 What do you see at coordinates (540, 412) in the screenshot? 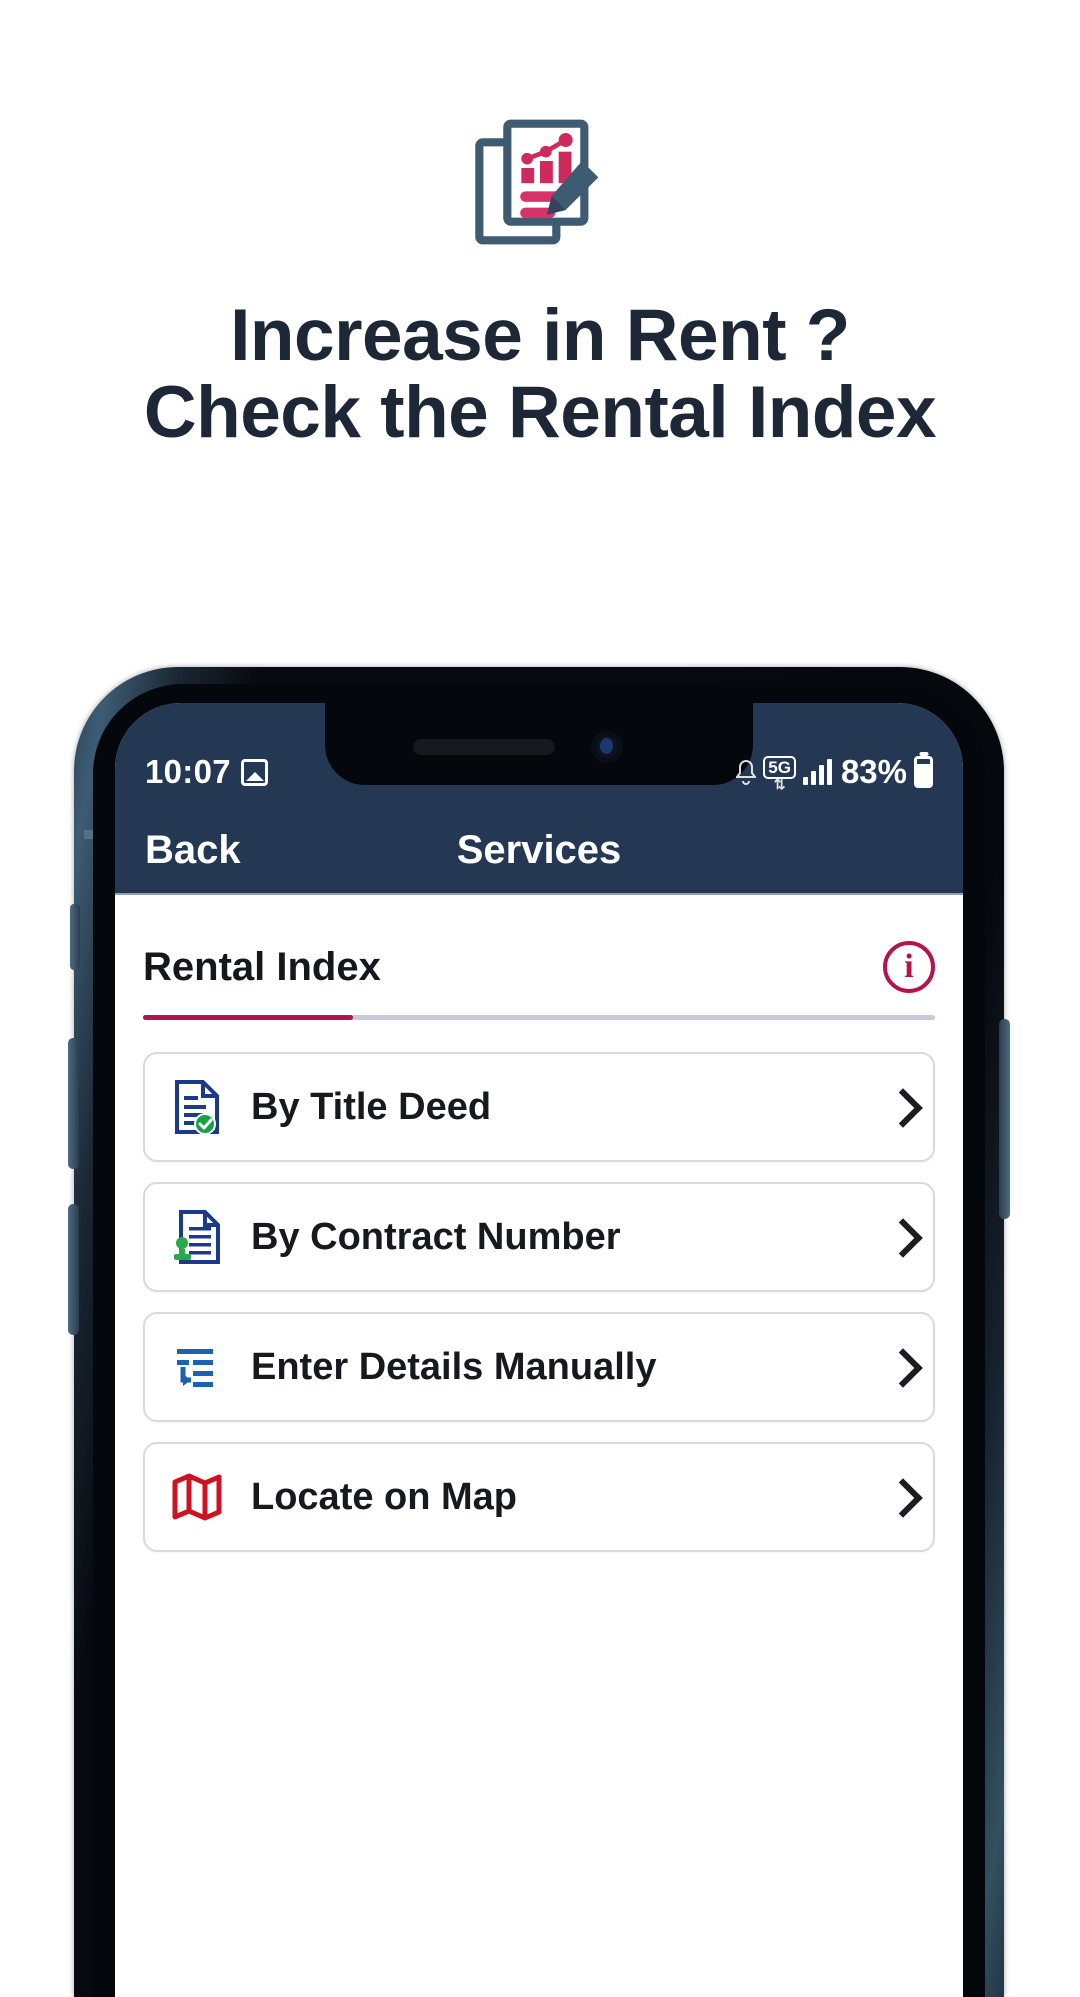
I see `headline-line-2: Check the Rental Index` at bounding box center [540, 412].